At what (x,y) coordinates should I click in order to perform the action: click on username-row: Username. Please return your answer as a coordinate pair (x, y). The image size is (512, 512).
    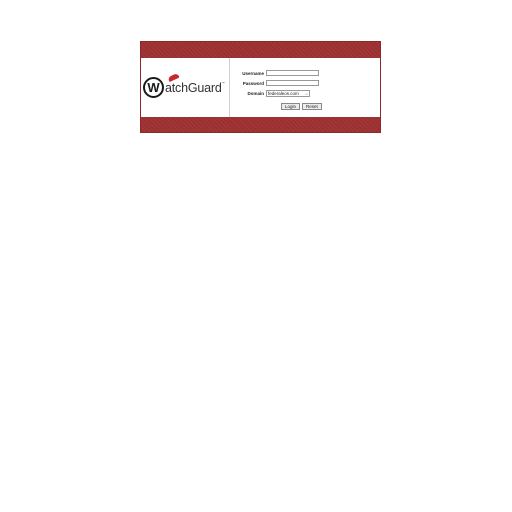
    Looking at the image, I should click on (274, 73).